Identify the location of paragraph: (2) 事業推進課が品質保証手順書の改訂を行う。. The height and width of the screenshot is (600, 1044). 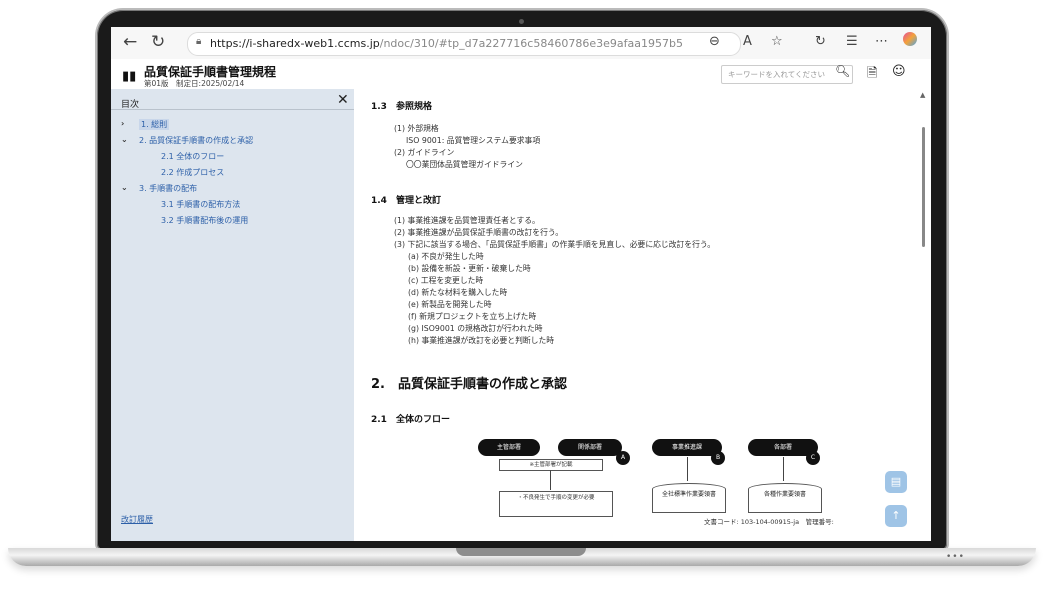
(478, 232).